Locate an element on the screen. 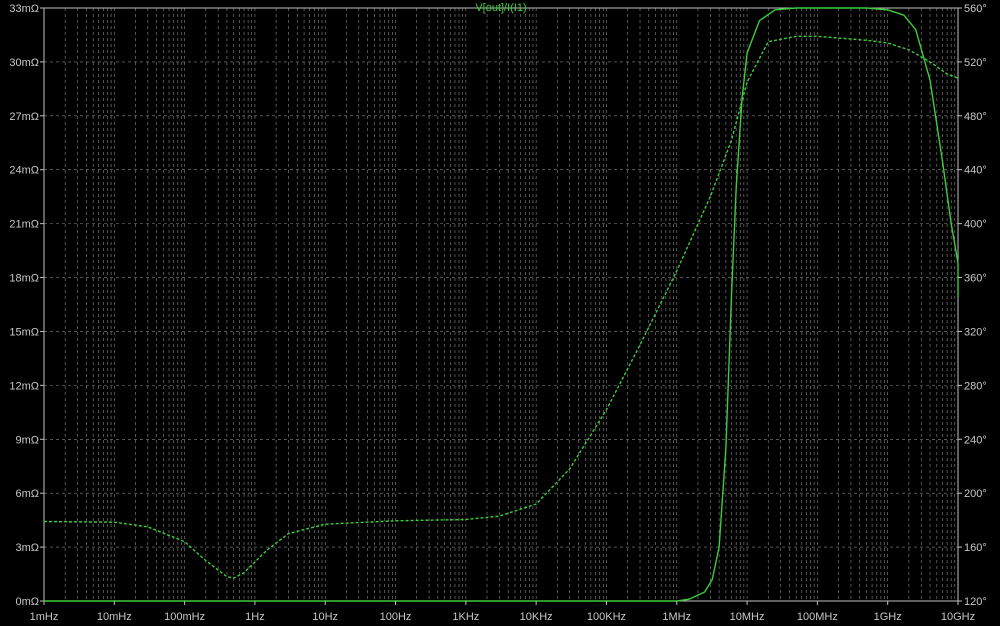  y-right-tick-label: 440° is located at coordinates (975, 171).